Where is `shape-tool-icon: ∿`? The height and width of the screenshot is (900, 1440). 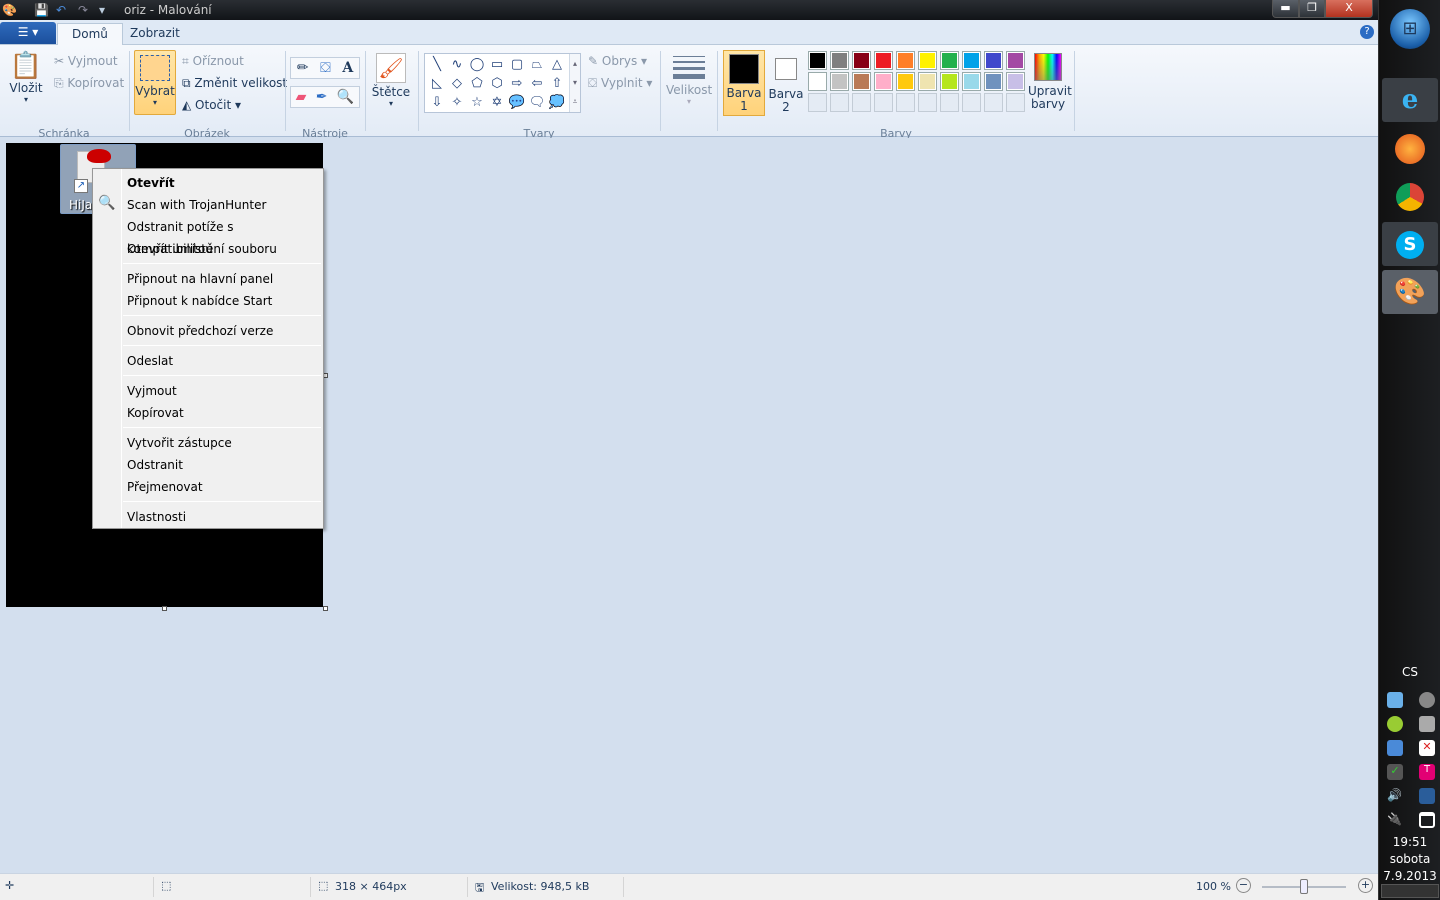 shape-tool-icon: ∿ is located at coordinates (457, 64).